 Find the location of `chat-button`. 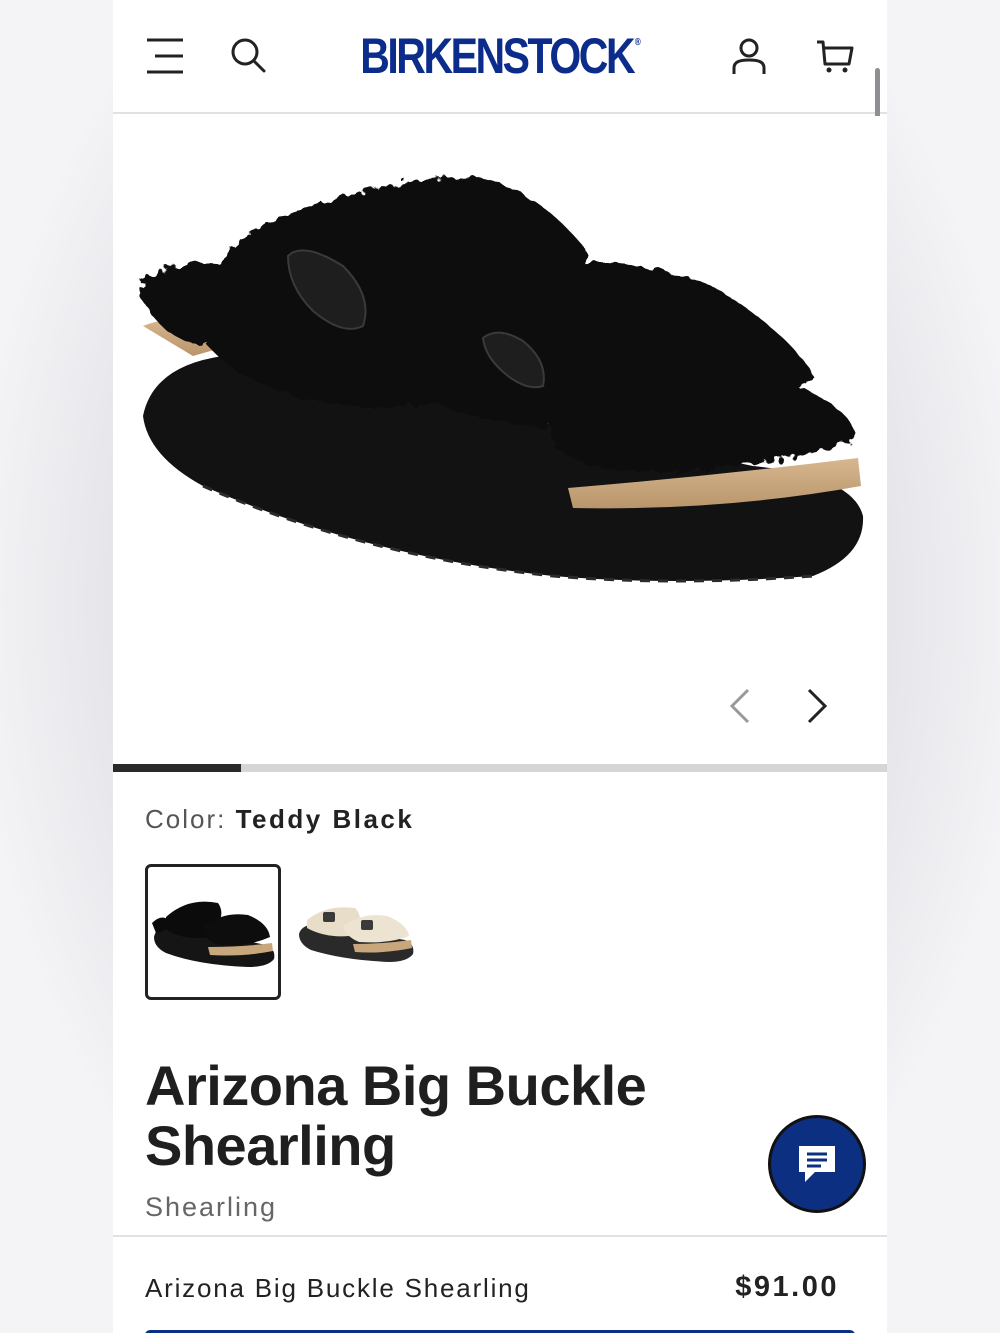

chat-button is located at coordinates (817, 1164).